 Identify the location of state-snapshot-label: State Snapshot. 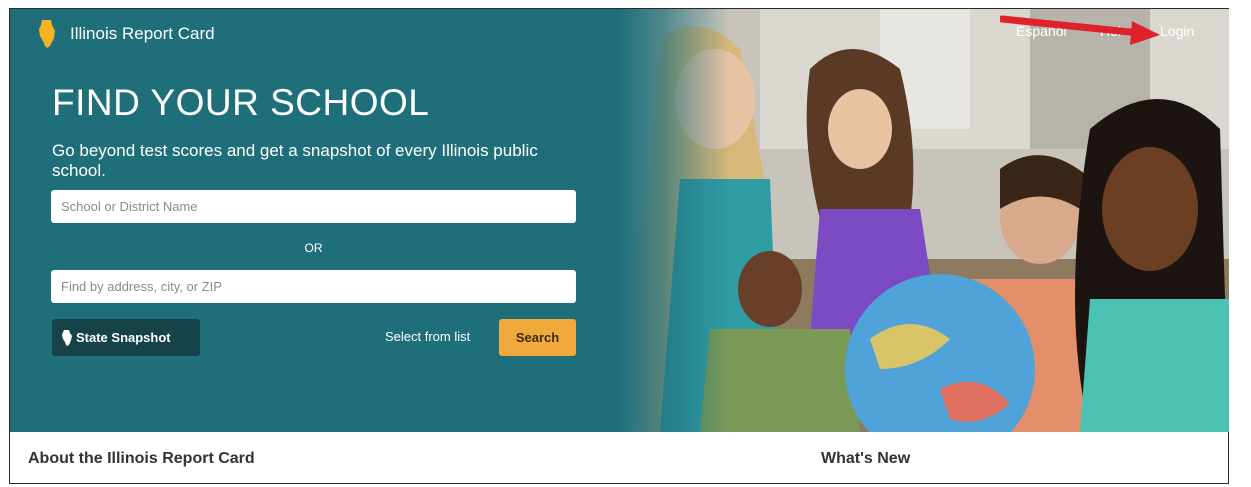
(123, 337).